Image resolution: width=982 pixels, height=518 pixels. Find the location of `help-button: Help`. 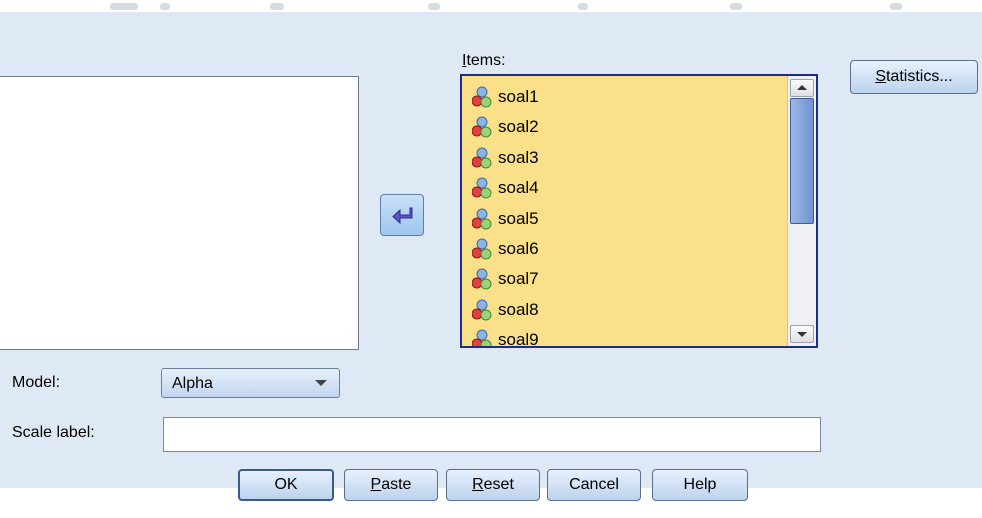

help-button: Help is located at coordinates (700, 485).